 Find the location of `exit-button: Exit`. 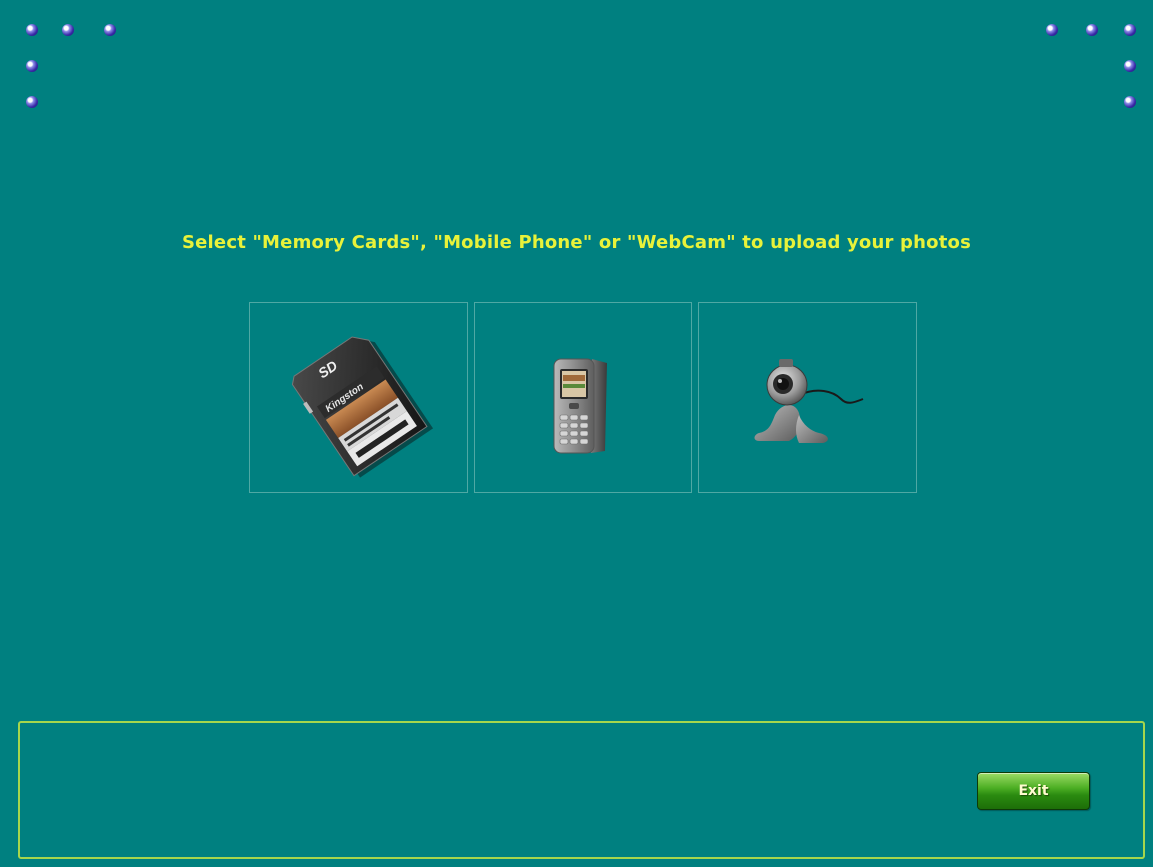

exit-button: Exit is located at coordinates (1033, 791).